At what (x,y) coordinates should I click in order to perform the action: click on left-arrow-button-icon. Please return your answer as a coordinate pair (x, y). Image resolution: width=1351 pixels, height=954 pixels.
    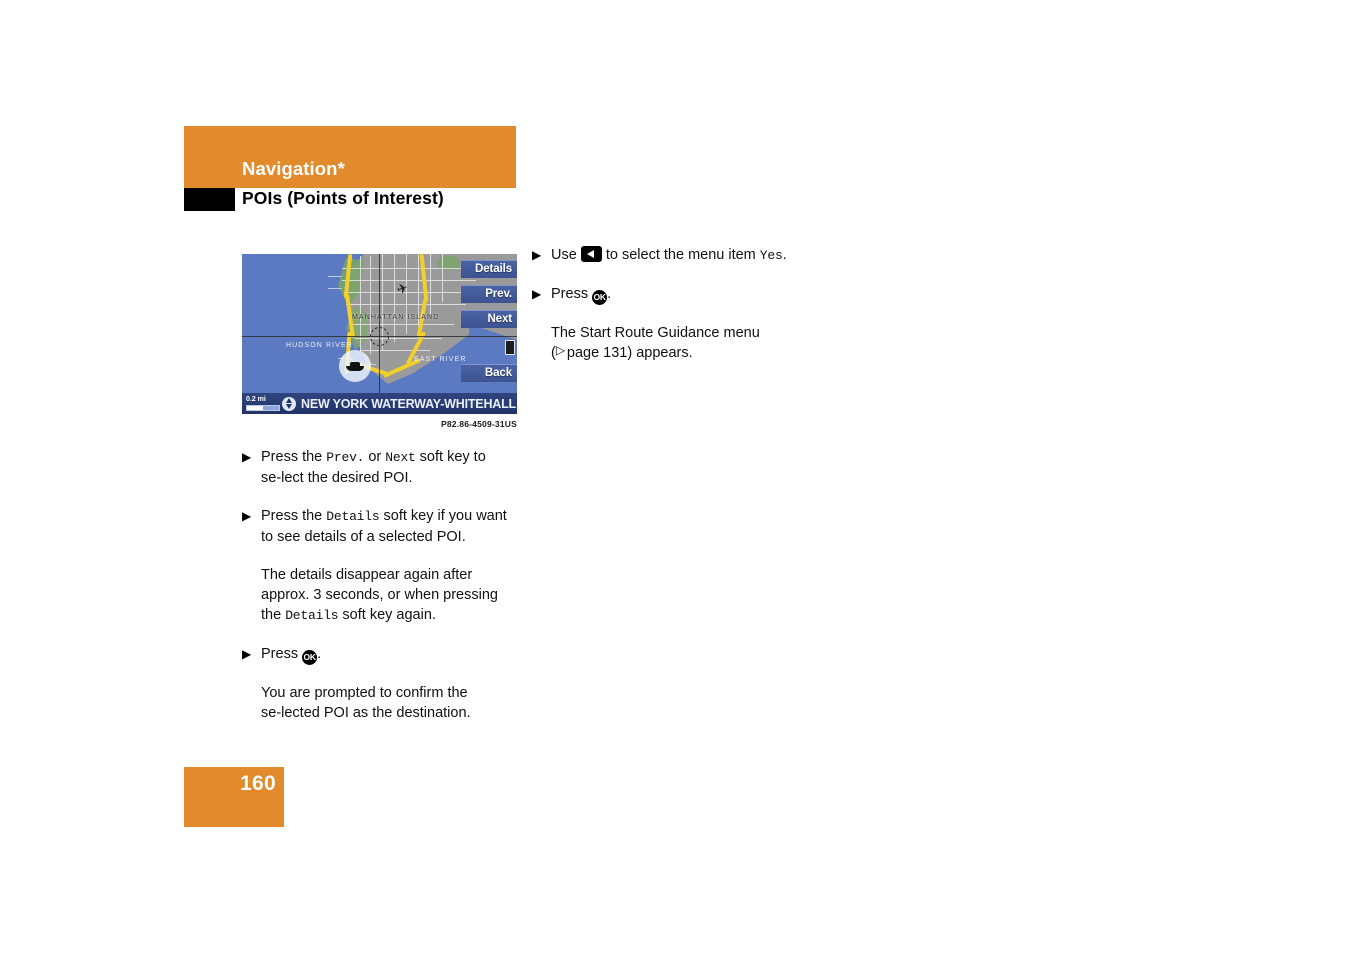
    Looking at the image, I should click on (591, 254).